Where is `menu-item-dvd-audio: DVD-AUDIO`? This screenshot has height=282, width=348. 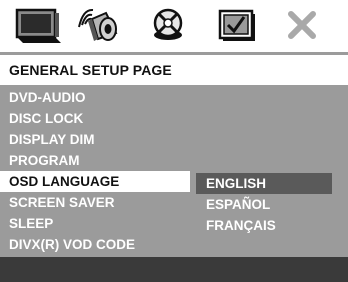
menu-item-dvd-audio: DVD-AUDIO is located at coordinates (95, 97).